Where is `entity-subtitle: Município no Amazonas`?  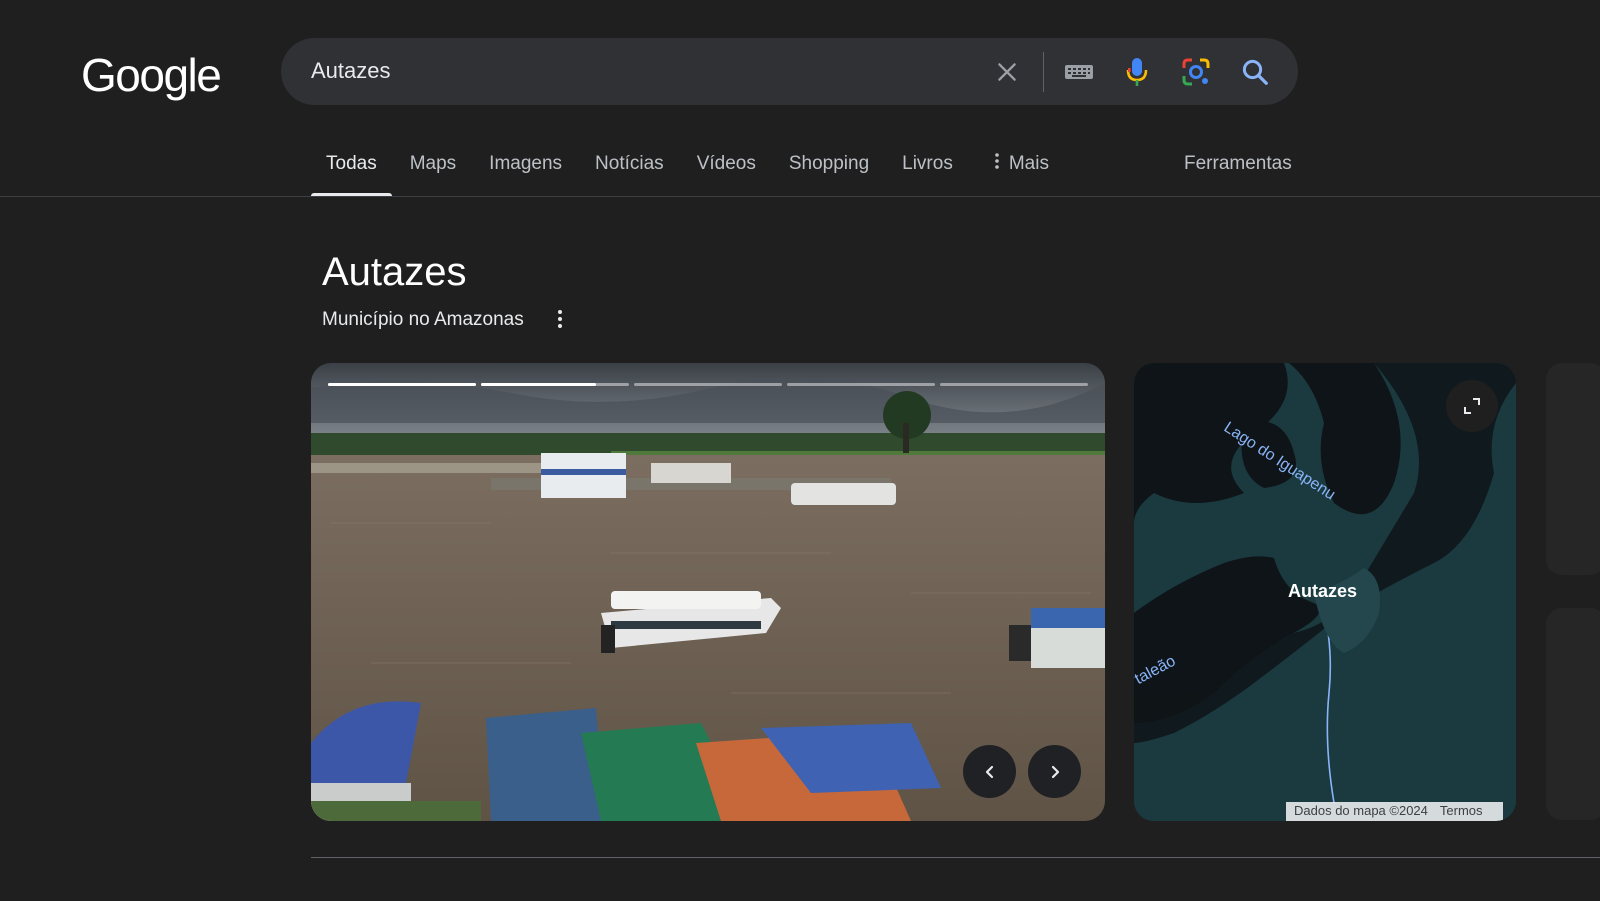 entity-subtitle: Município no Amazonas is located at coordinates (423, 319).